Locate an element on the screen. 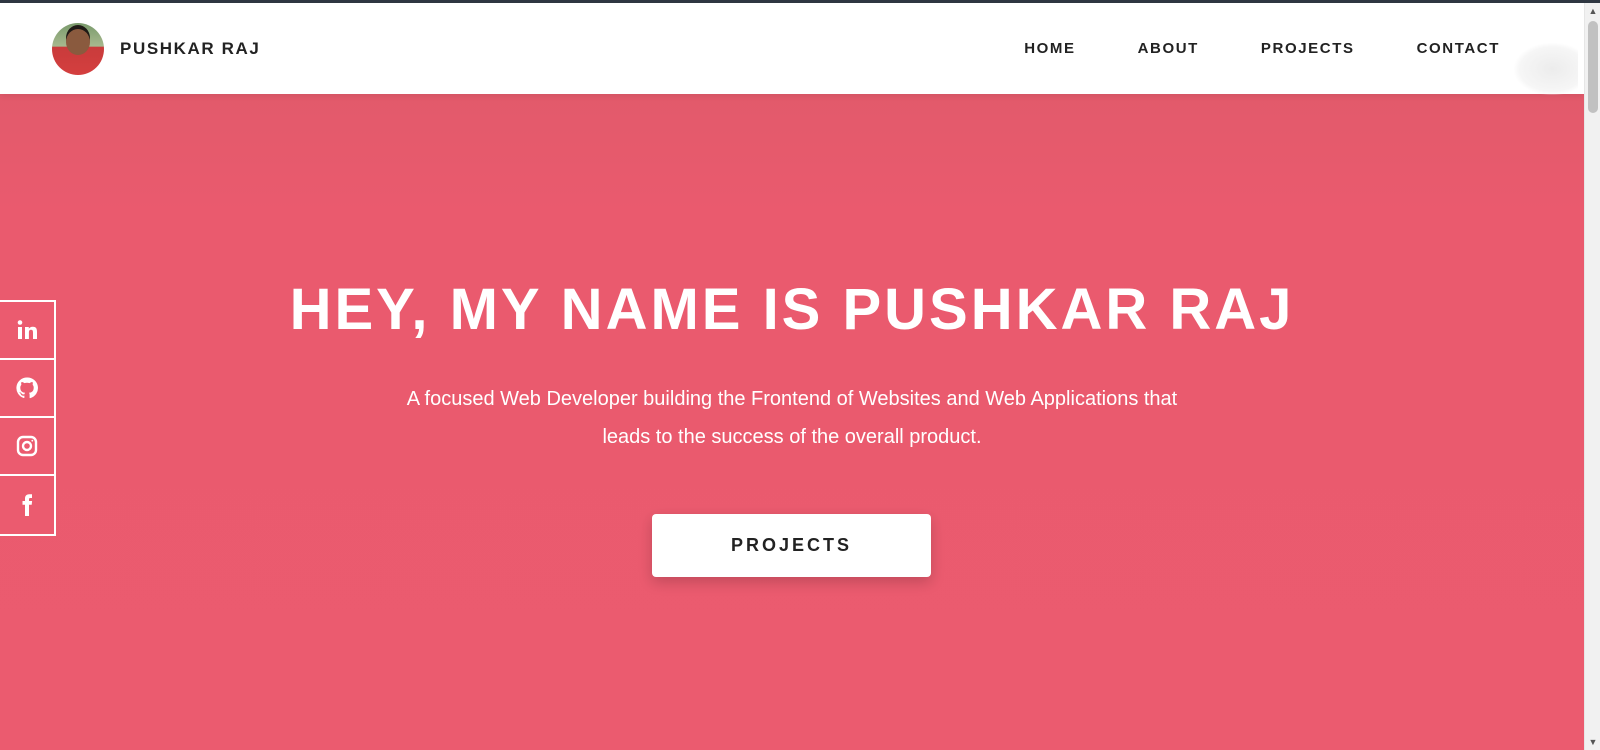 The image size is (1600, 750). github-link is located at coordinates (27, 389).